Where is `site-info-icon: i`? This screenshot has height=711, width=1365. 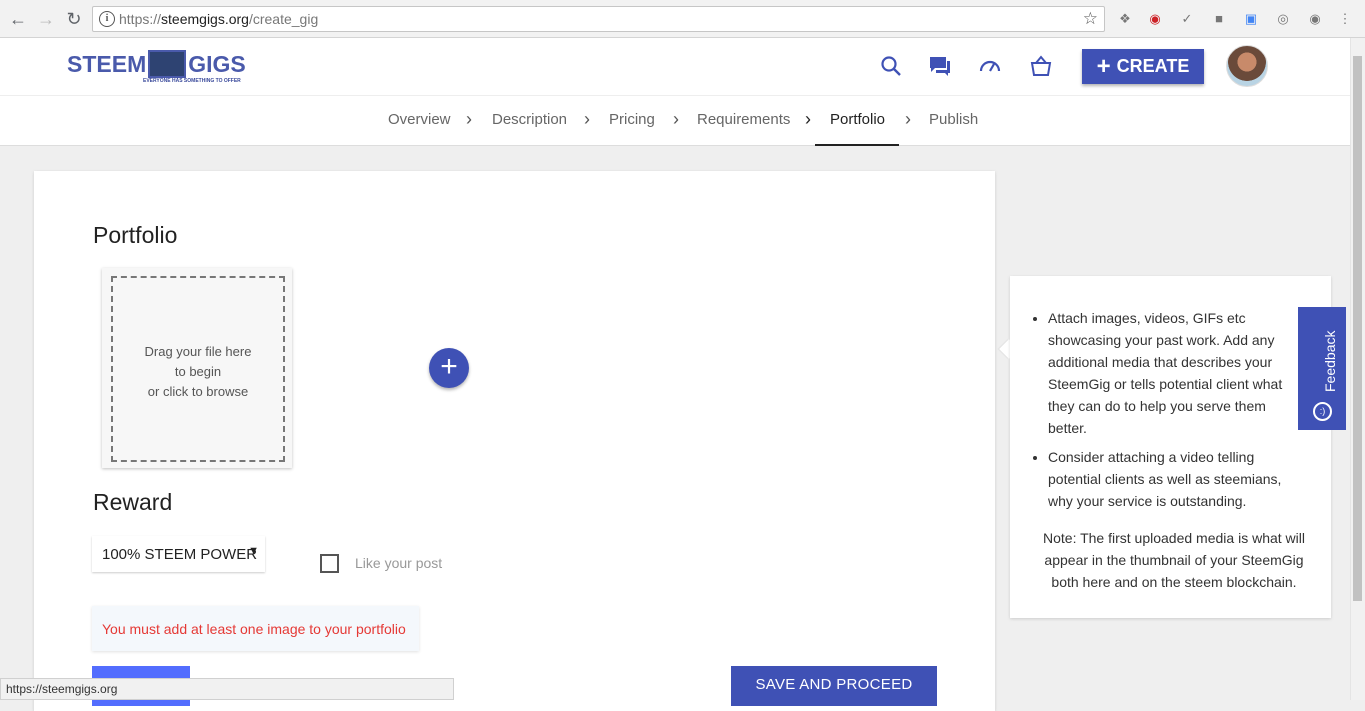 site-info-icon: i is located at coordinates (107, 19).